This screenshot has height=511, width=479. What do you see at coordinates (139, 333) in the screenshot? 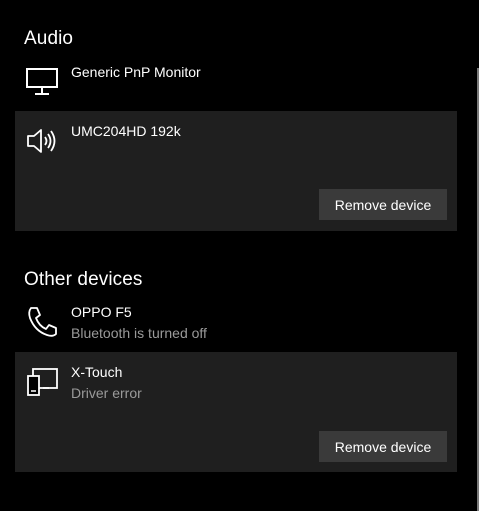
I see `device-status: Bluetooth is turned off` at bounding box center [139, 333].